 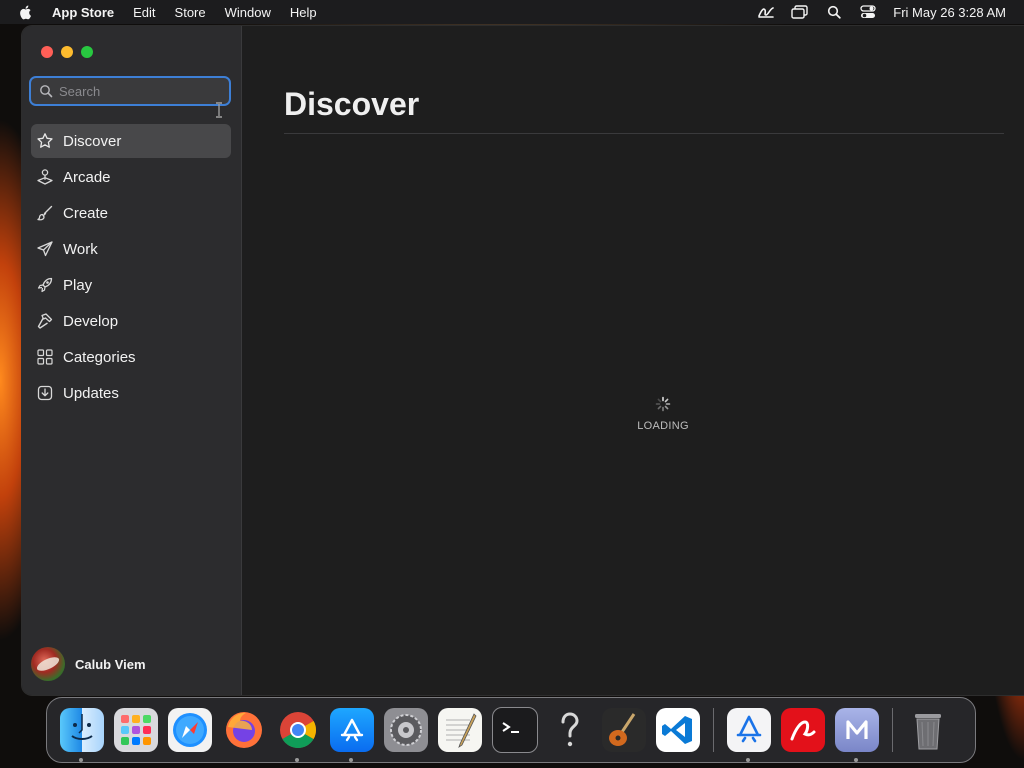 I want to click on menu-store: Store, so click(x=190, y=12).